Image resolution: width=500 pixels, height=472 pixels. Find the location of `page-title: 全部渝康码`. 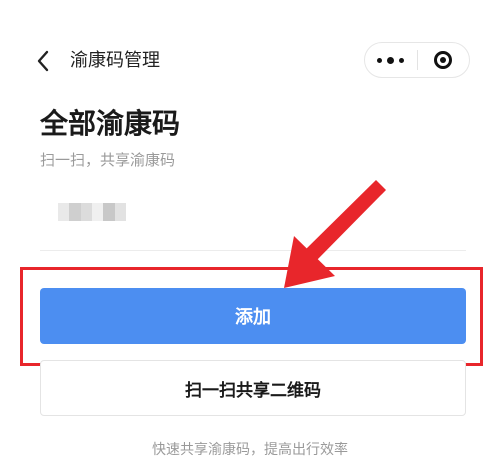

page-title: 全部渝康码 is located at coordinates (110, 123).